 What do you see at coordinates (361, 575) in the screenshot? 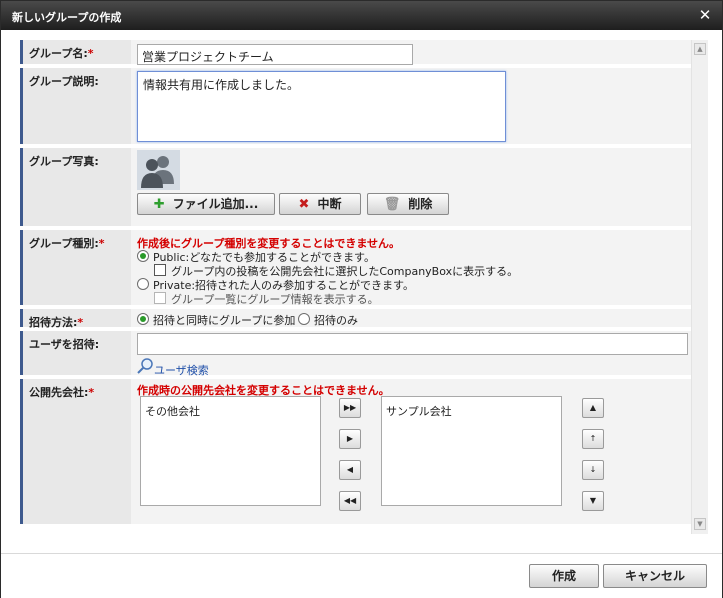
I see `dialog-footer: 作成 キャンセル` at bounding box center [361, 575].